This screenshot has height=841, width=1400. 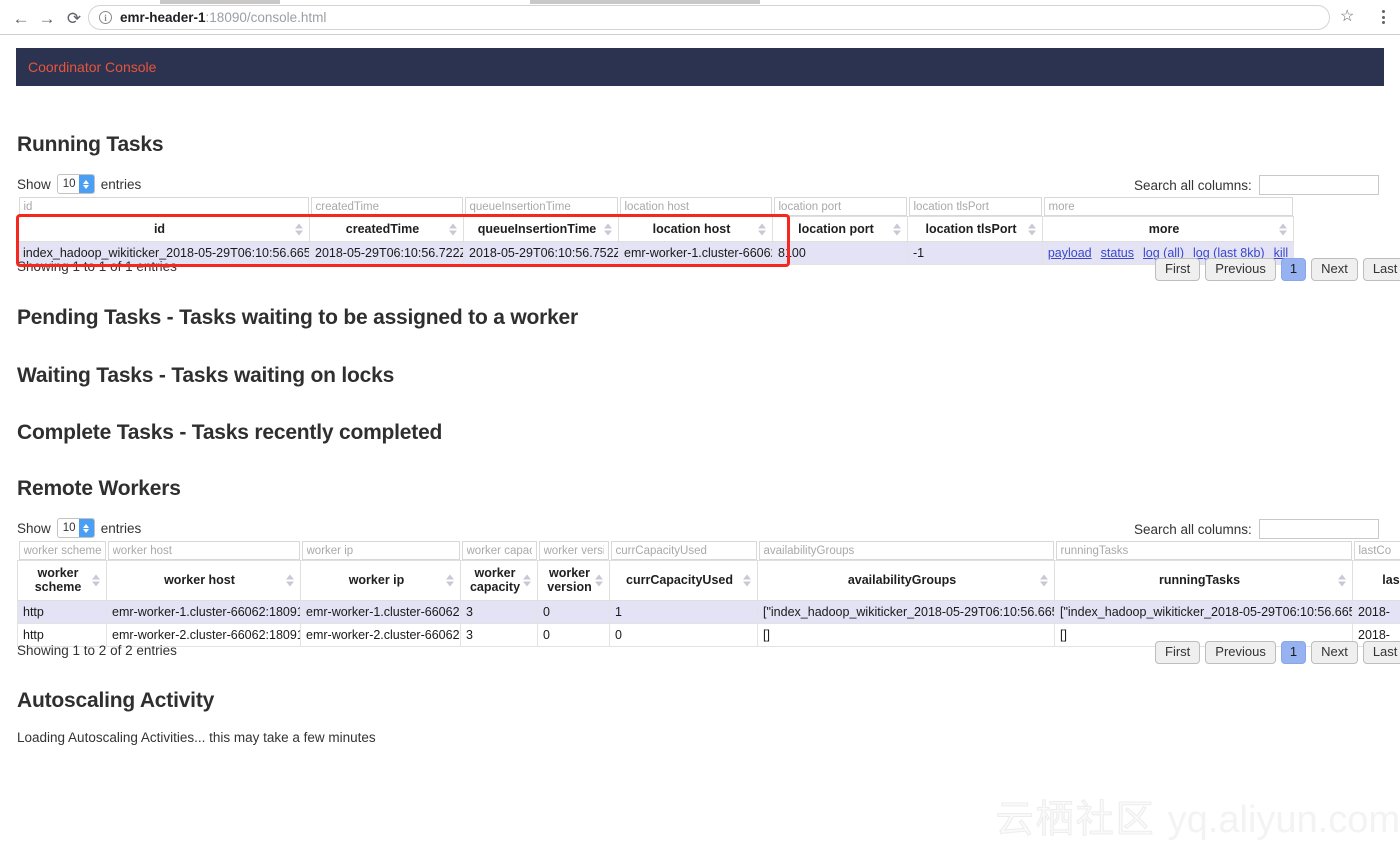 I want to click on column-header-worker-ip: worker ip, so click(x=380, y=580).